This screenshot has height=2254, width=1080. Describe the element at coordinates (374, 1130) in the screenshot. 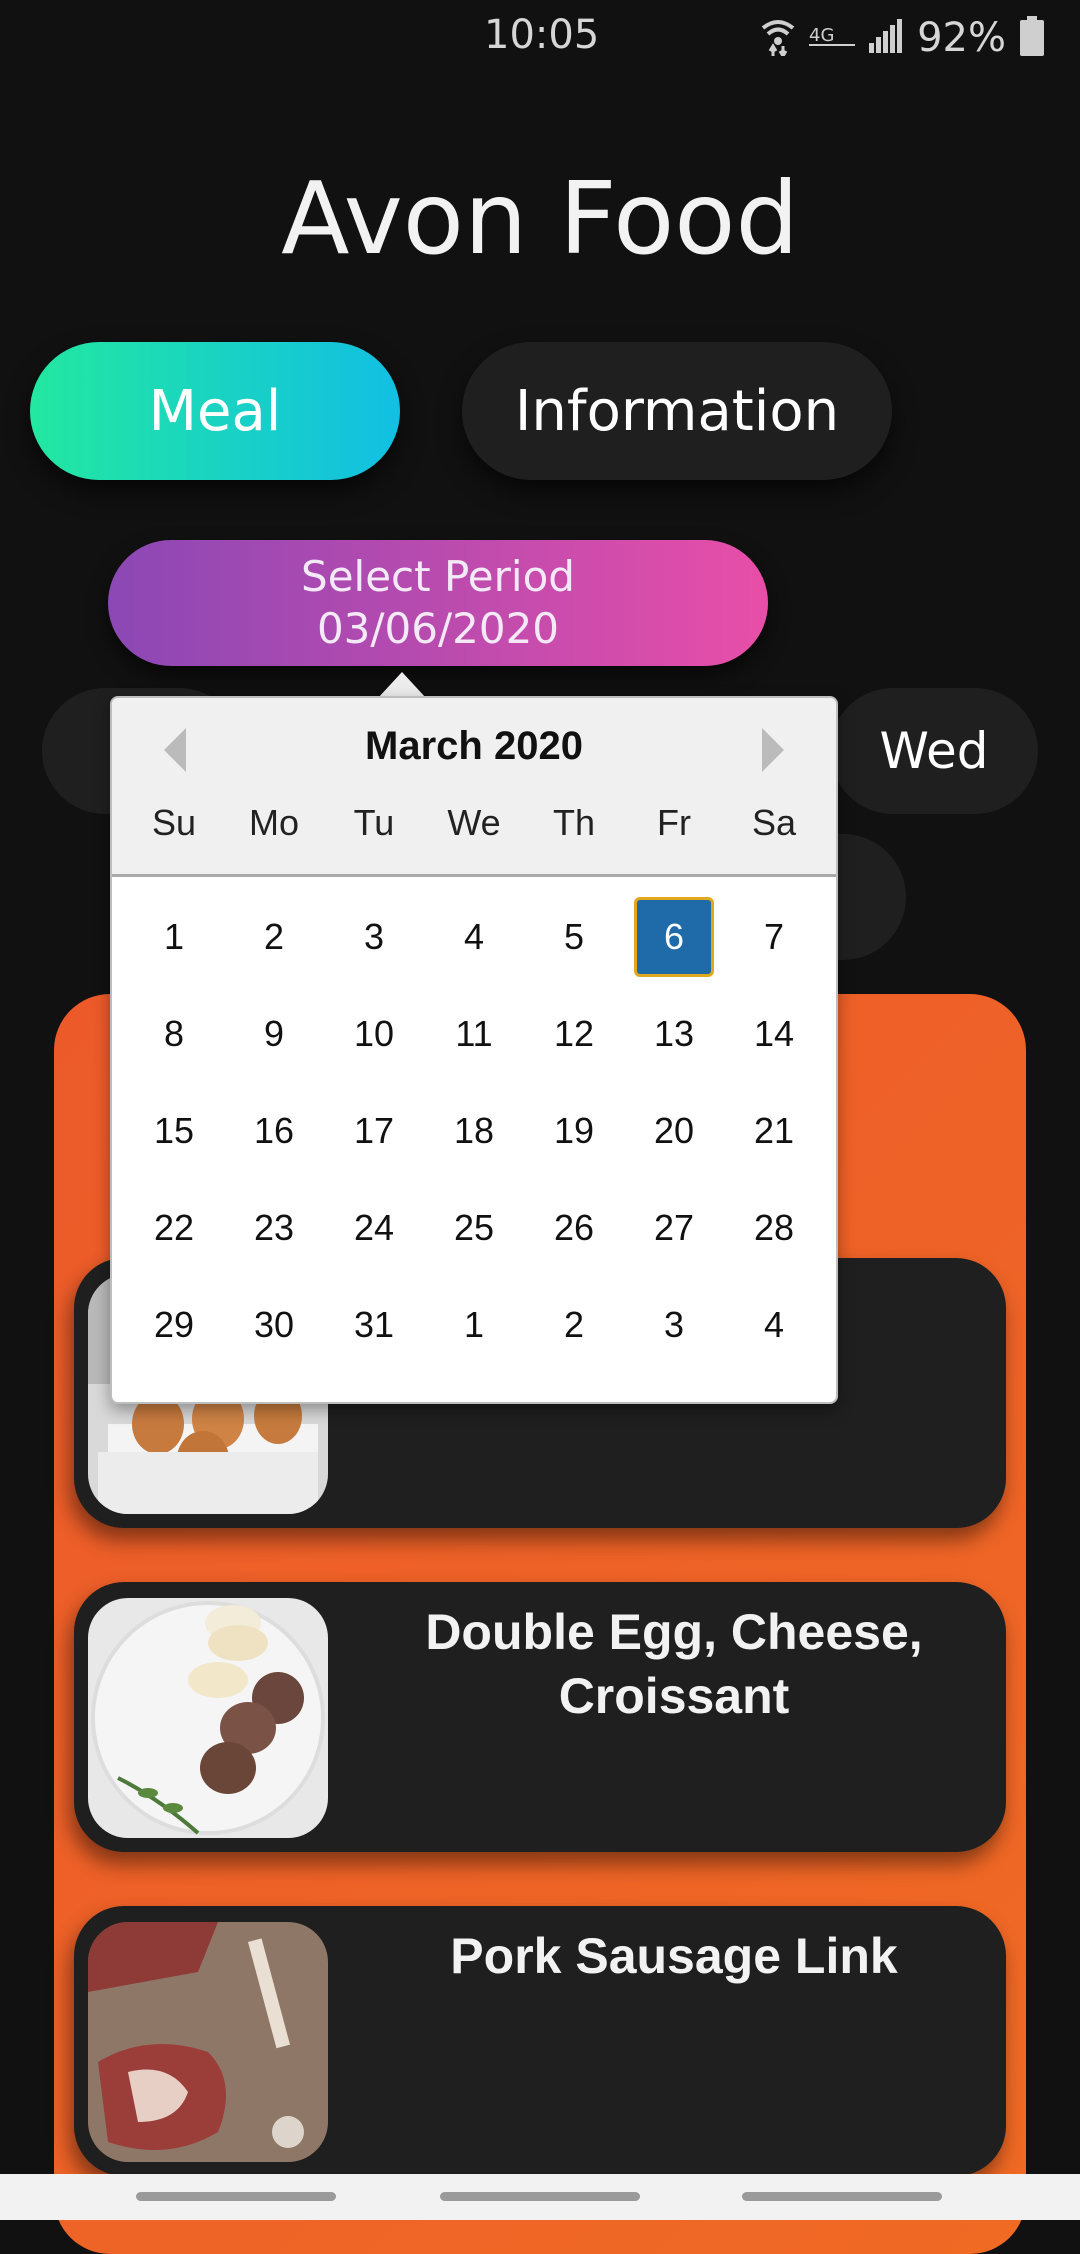

I see `day-cell: 17` at that location.